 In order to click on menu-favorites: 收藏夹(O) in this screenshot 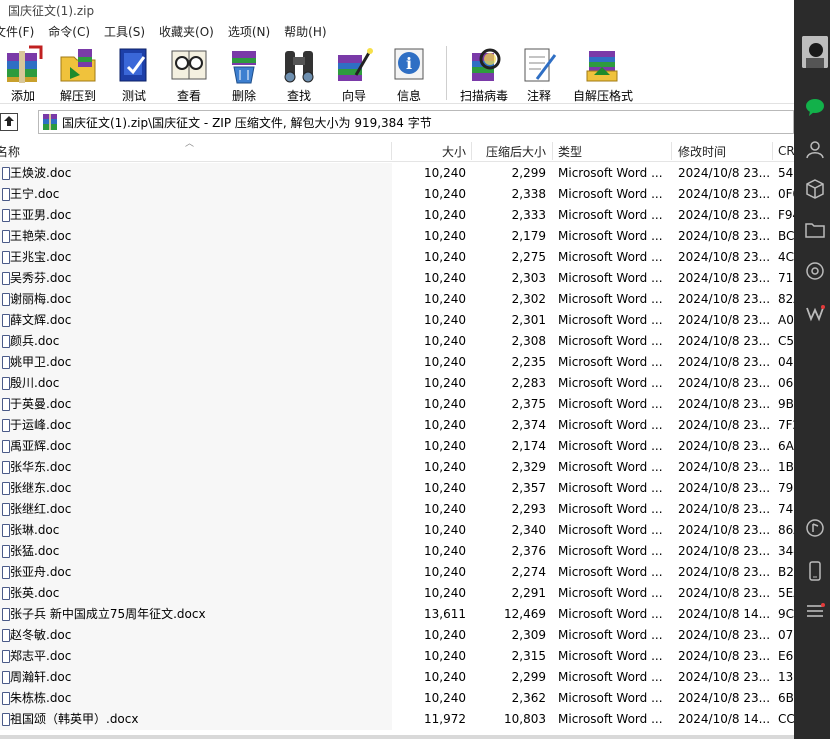, I will do `click(186, 31)`.